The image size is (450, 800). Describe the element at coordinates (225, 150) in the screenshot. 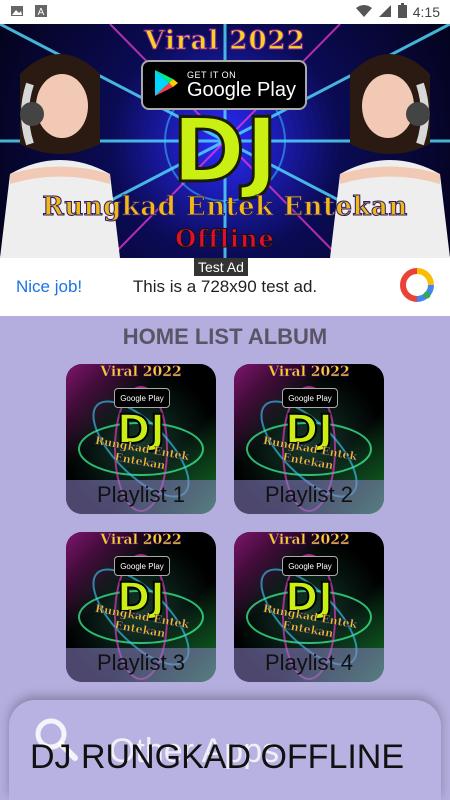

I see `banner-dj-text: DJ` at that location.